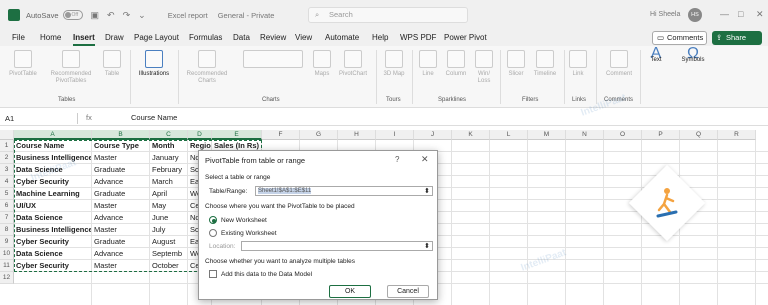 The image size is (768, 305). I want to click on row-header-9: 9, so click(7, 242).